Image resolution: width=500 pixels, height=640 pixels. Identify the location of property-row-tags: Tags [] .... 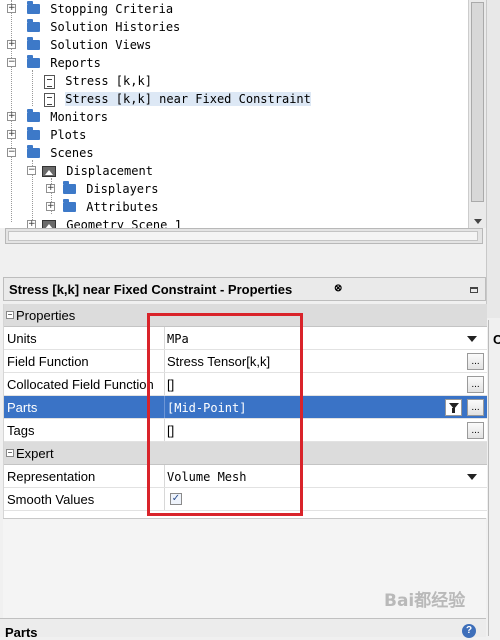
(245, 430).